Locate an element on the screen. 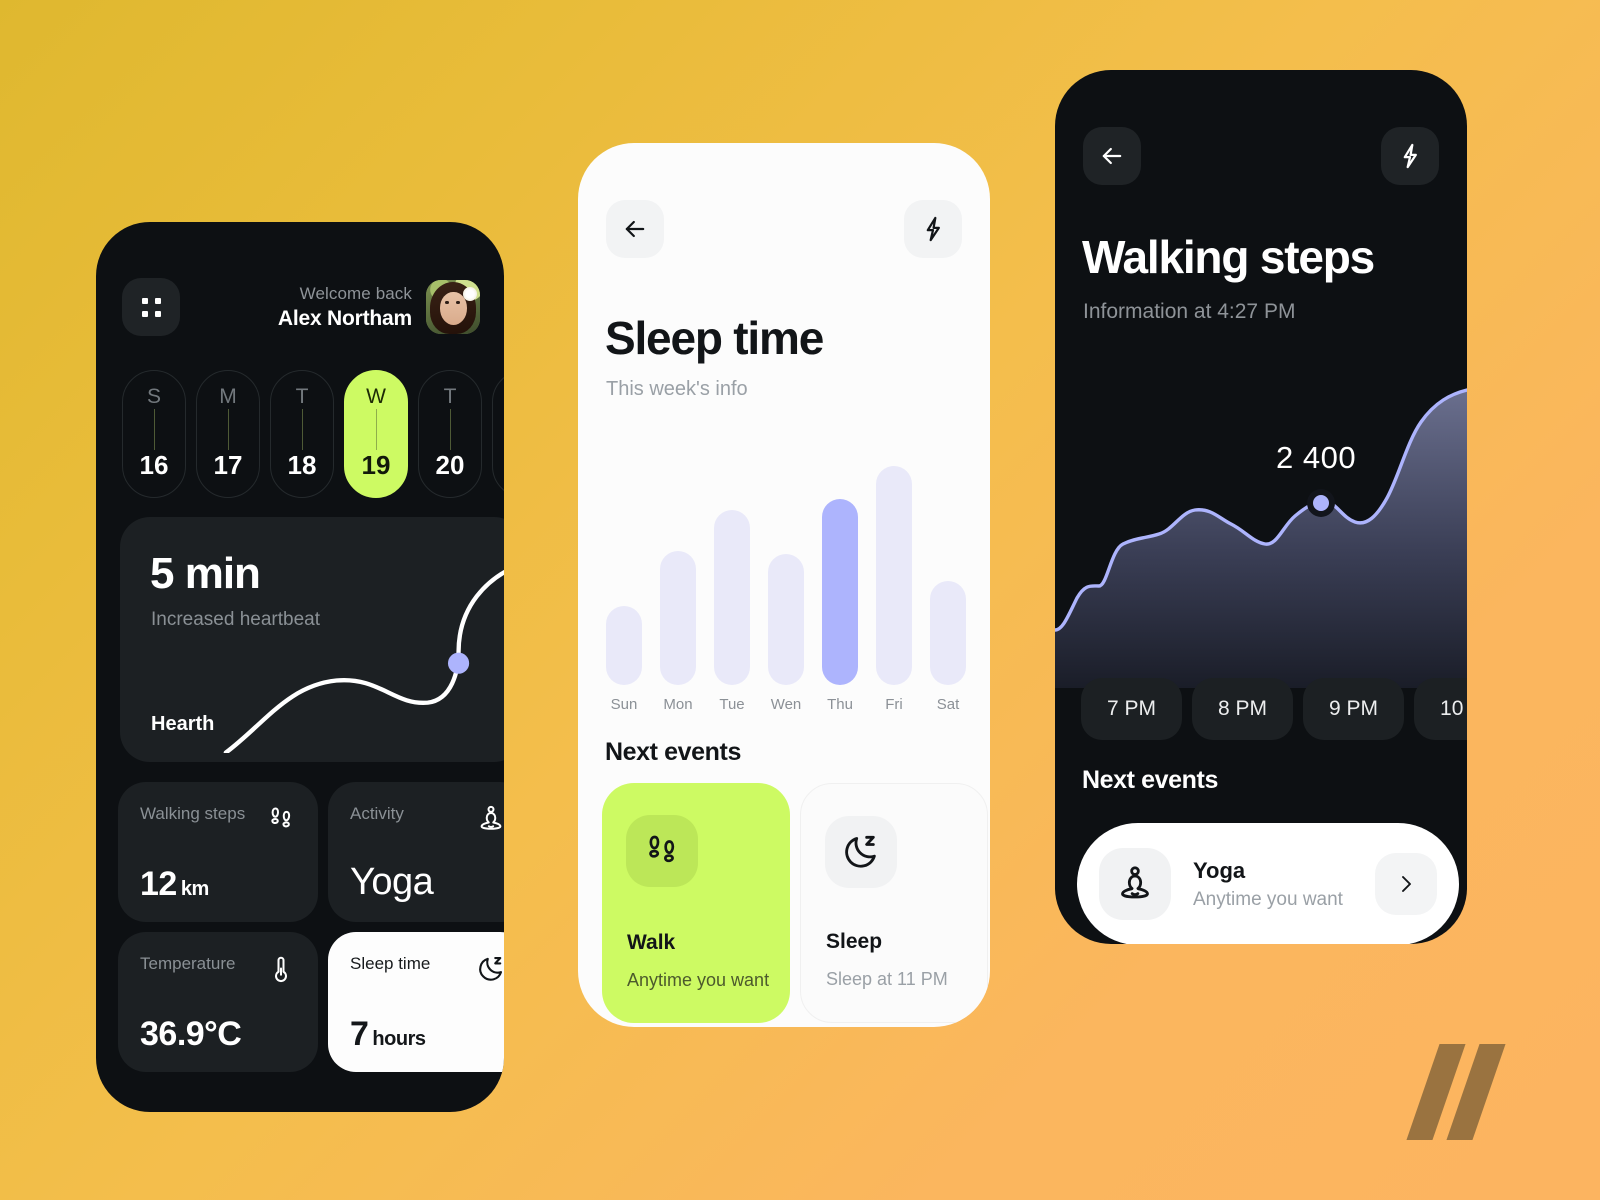 The image size is (1600, 1200). next-events-list: Walk Anytime you want Sleep Sleep at 11 PM is located at coordinates (796, 903).